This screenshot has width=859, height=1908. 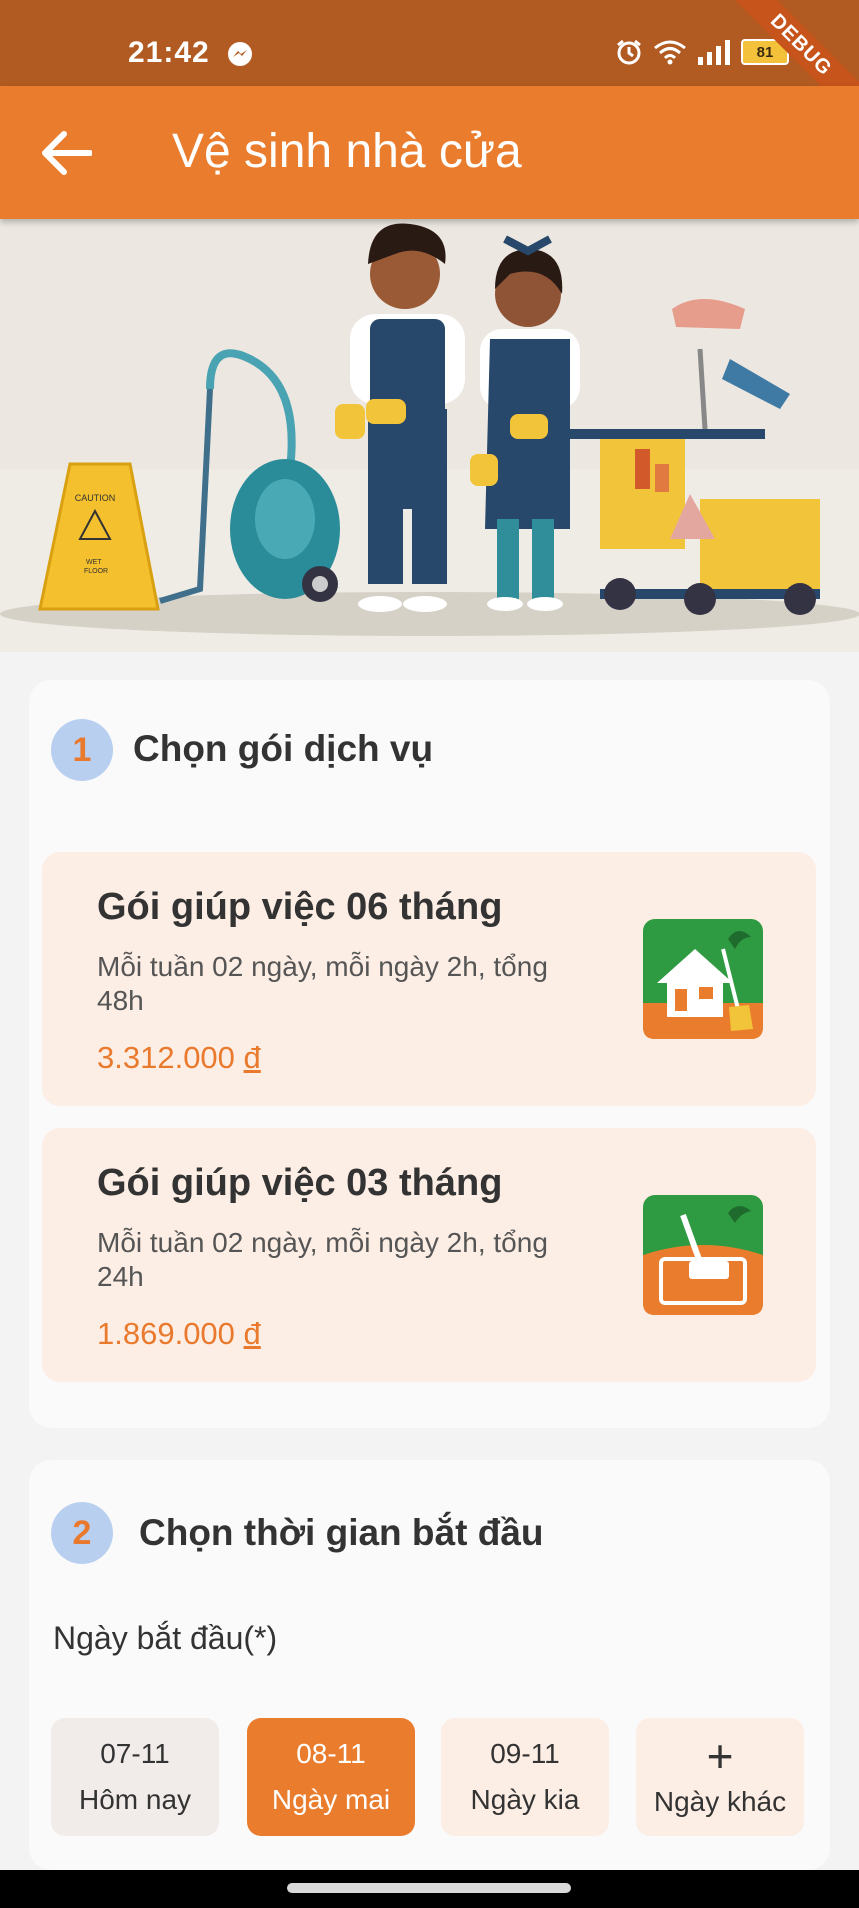 What do you see at coordinates (331, 1799) in the screenshot?
I see `chip-label: Ngày mai` at bounding box center [331, 1799].